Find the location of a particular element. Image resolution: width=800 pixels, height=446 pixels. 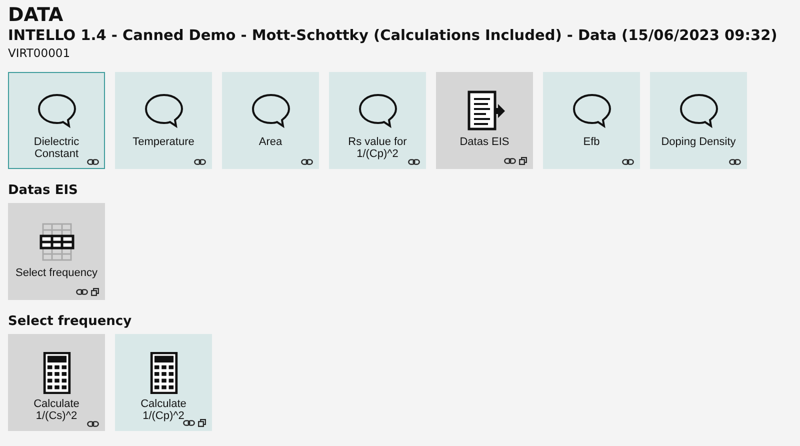

tile: Dielectric Constant is located at coordinates (56, 120).